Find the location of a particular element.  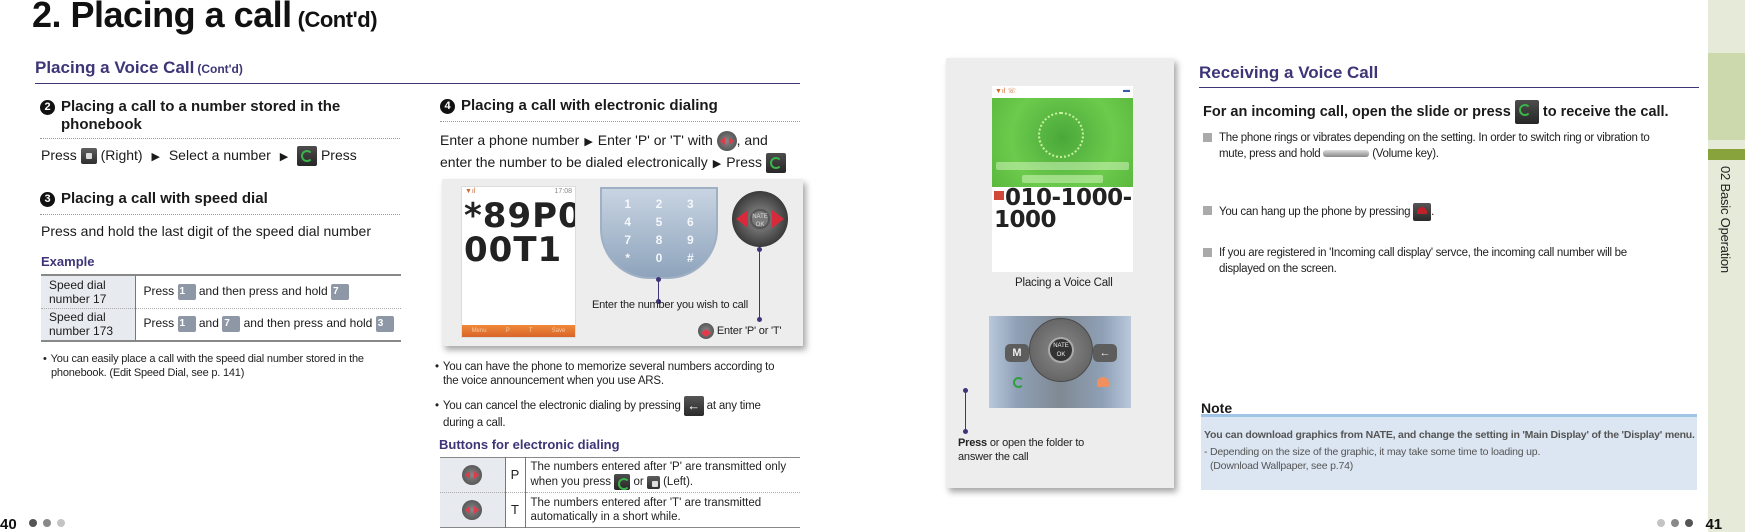

keypad-caption: Enter the number you wish to call is located at coordinates (670, 305).